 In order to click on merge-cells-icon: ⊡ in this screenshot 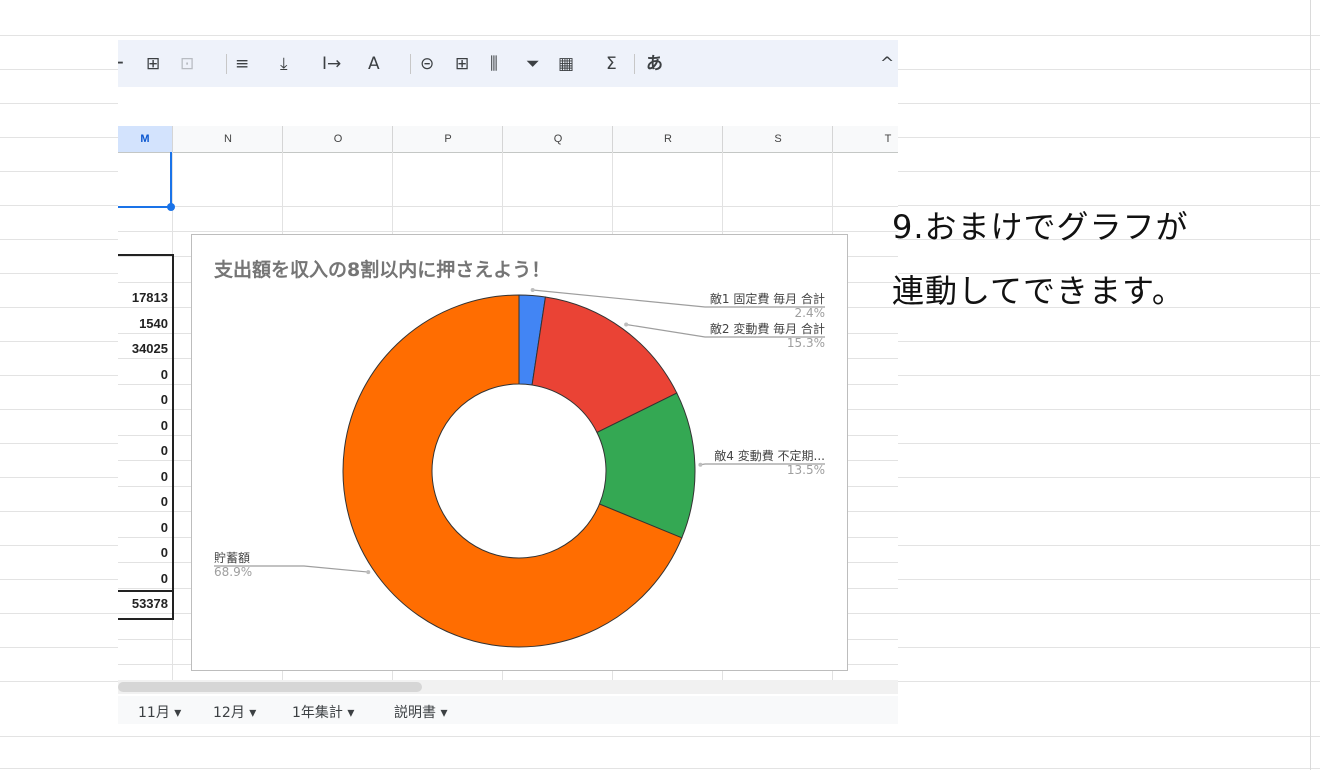, I will do `click(187, 64)`.